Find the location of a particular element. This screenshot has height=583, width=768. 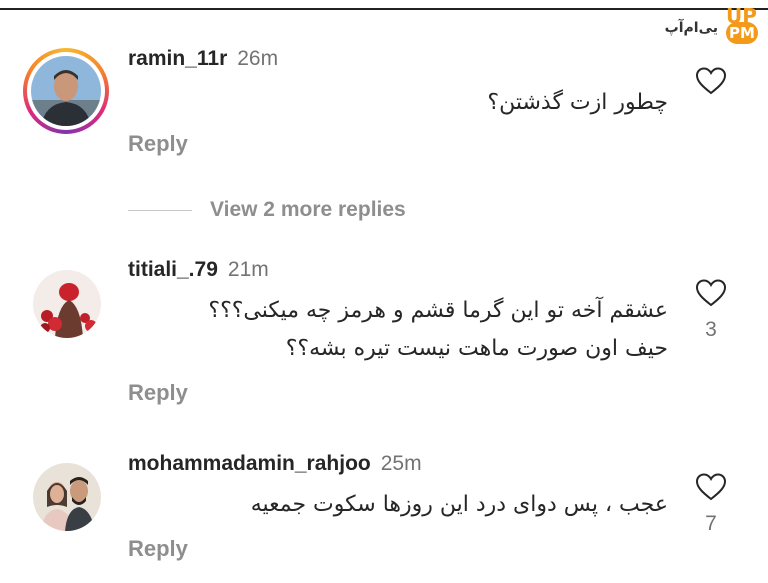

comment-line: حیف اون صورت ماهت نیست تیره بشه؟؟ is located at coordinates (476, 348).